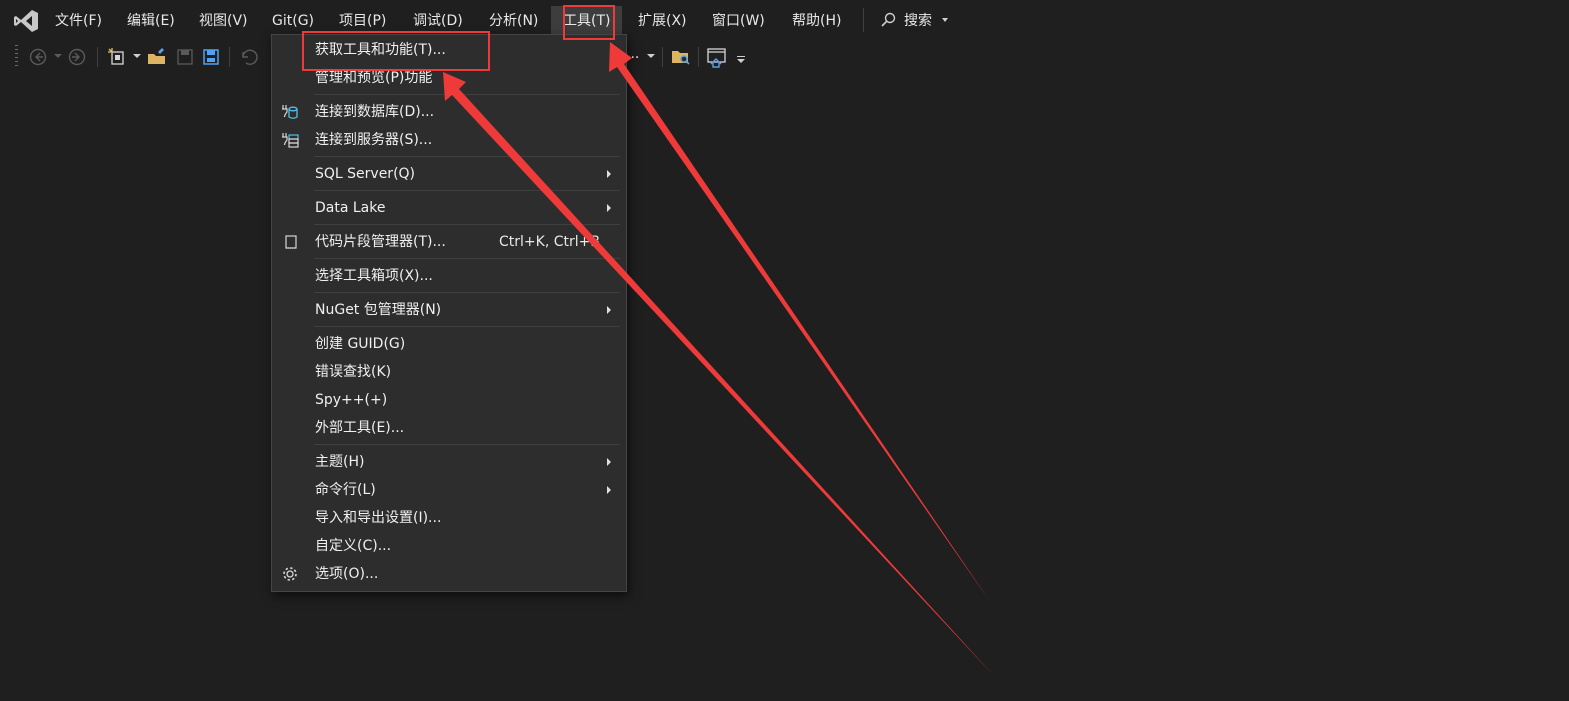 This screenshot has height=701, width=1569. What do you see at coordinates (26, 21) in the screenshot?
I see `visual-studio-logo-icon` at bounding box center [26, 21].